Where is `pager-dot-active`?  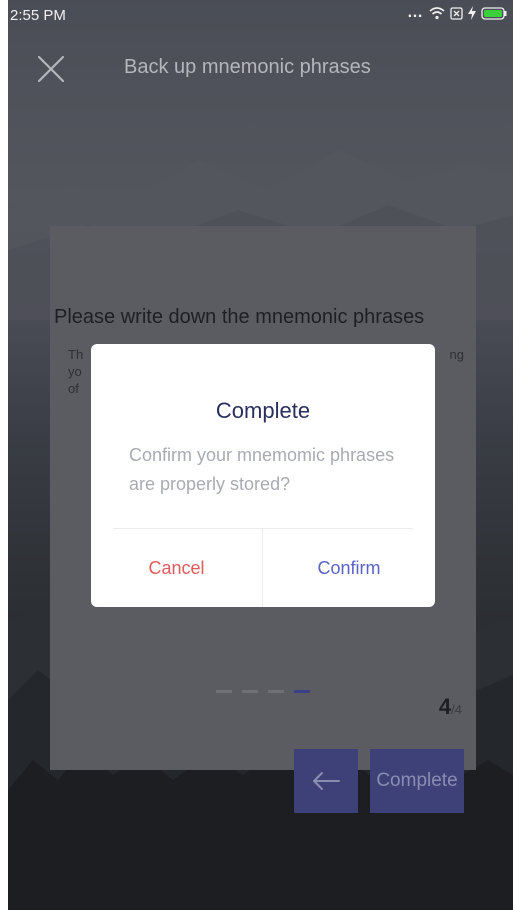 pager-dot-active is located at coordinates (302, 691).